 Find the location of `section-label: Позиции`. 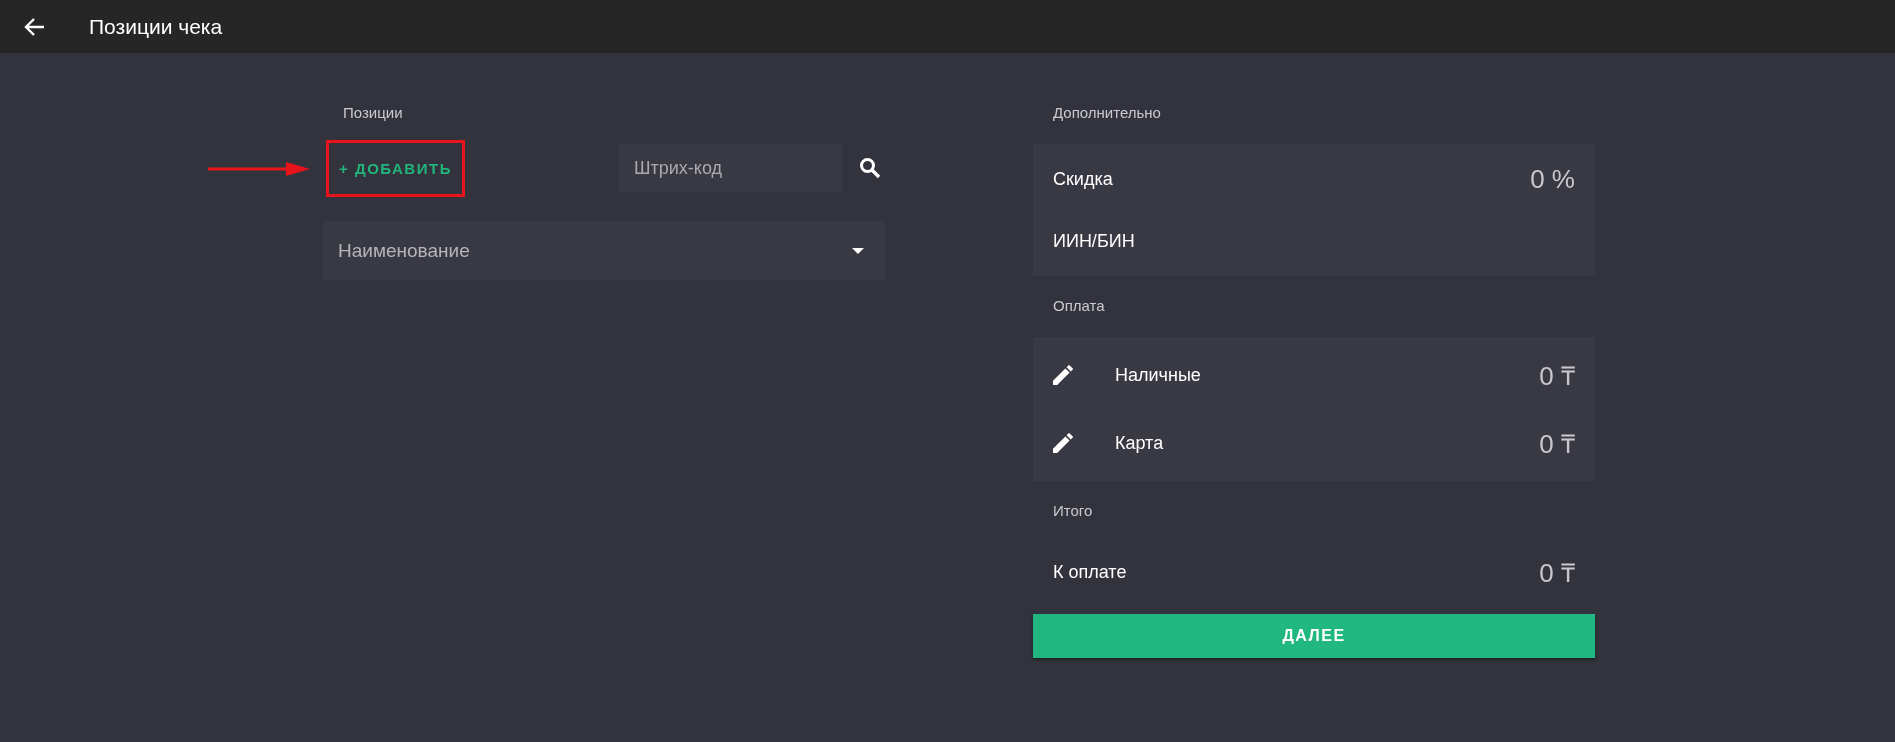

section-label: Позиции is located at coordinates (373, 112).